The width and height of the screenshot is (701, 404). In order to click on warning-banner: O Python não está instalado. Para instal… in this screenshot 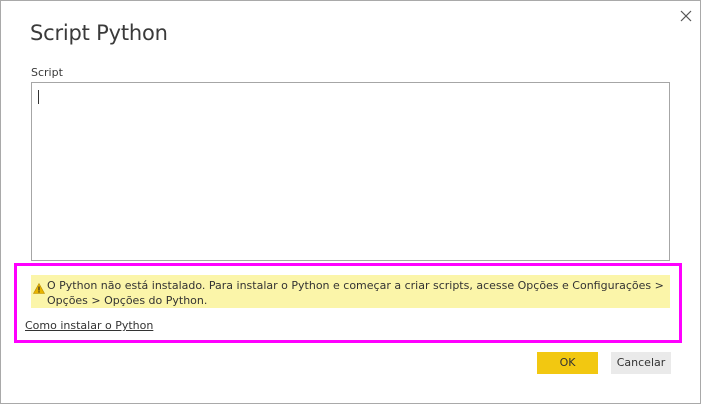, I will do `click(350, 291)`.